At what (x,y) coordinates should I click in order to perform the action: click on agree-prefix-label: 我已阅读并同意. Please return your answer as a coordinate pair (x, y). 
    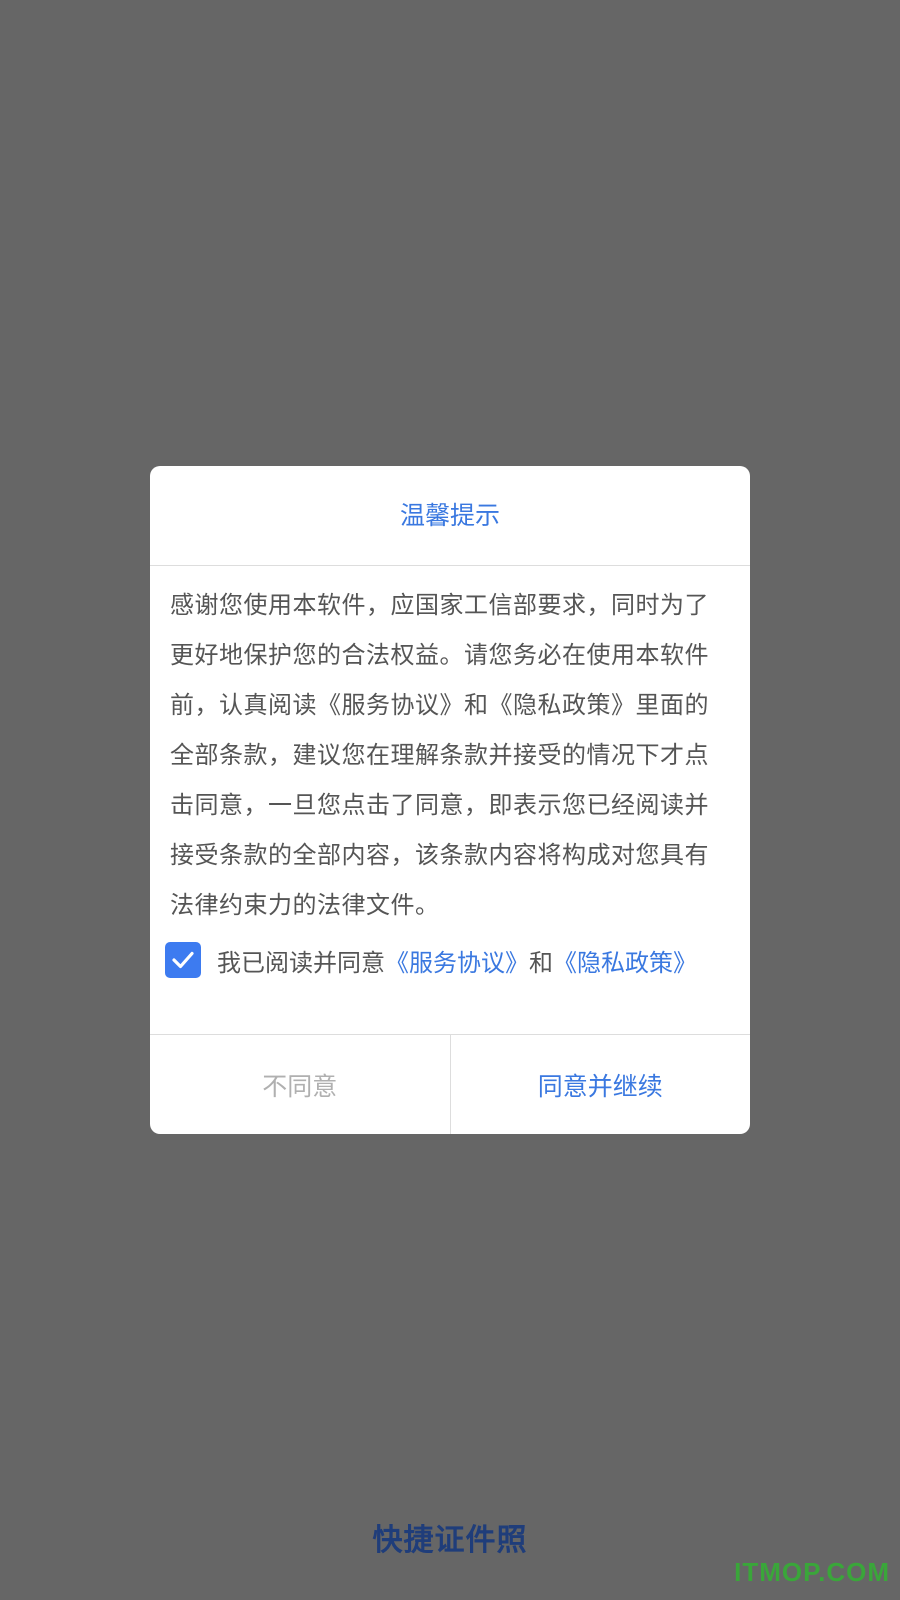
    Looking at the image, I should click on (301, 962).